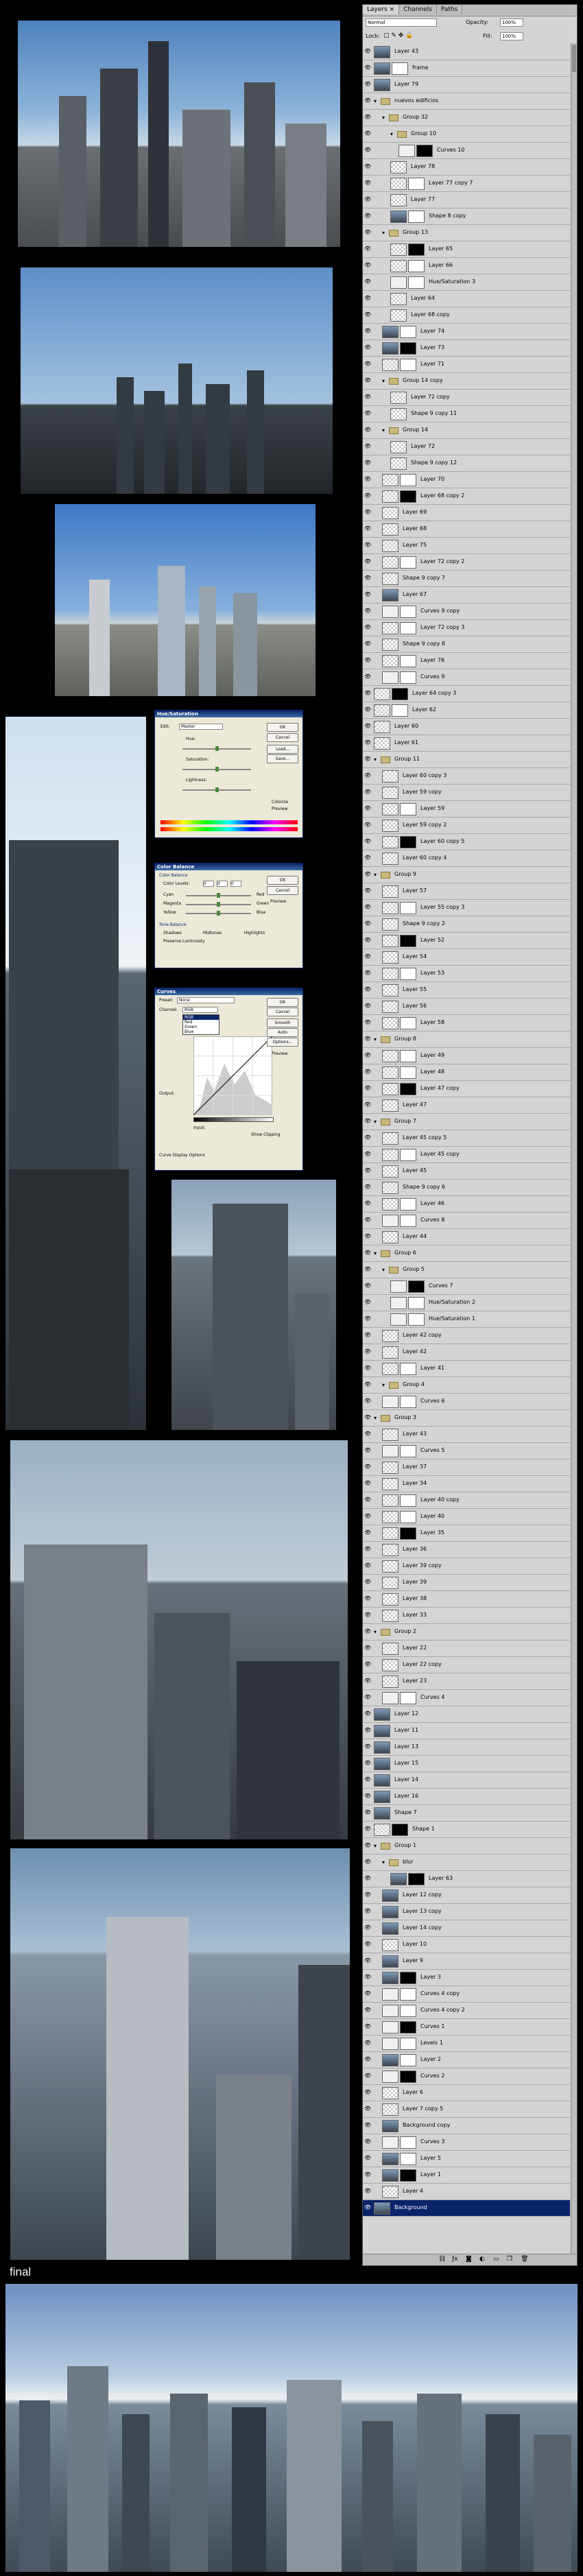  I want to click on layer-row: 👁 Layer 46, so click(467, 1204).